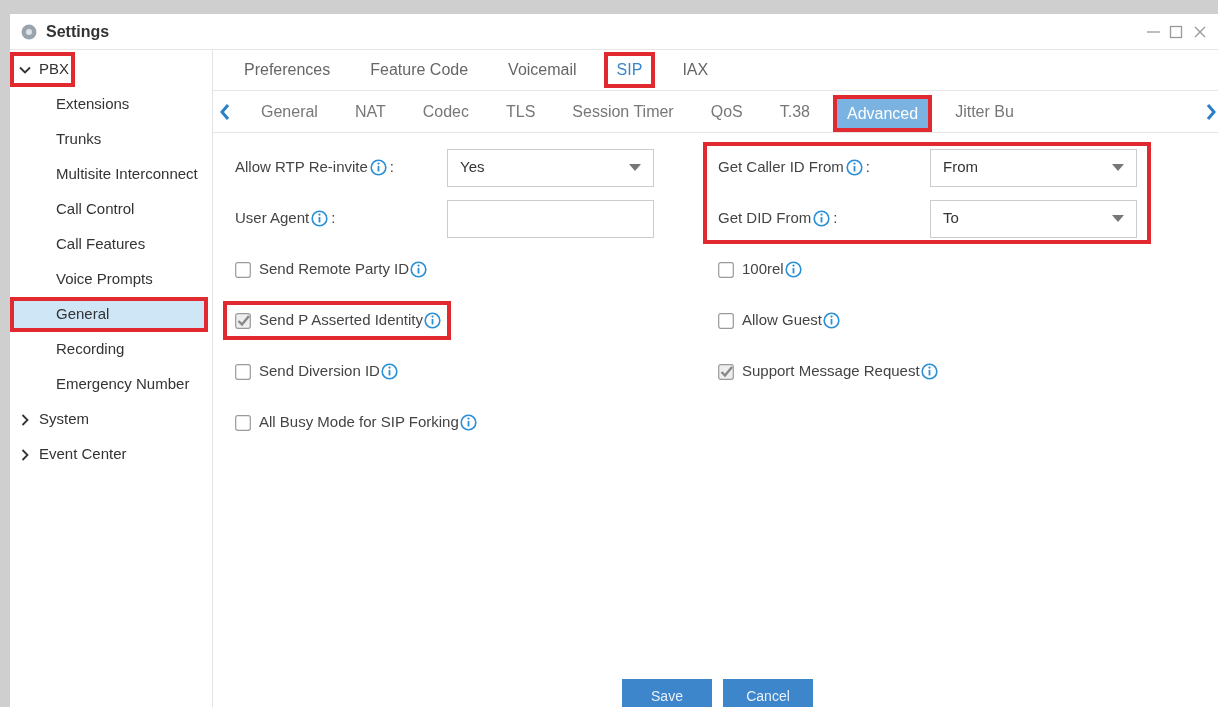  What do you see at coordinates (667, 693) in the screenshot?
I see `save-button: Save` at bounding box center [667, 693].